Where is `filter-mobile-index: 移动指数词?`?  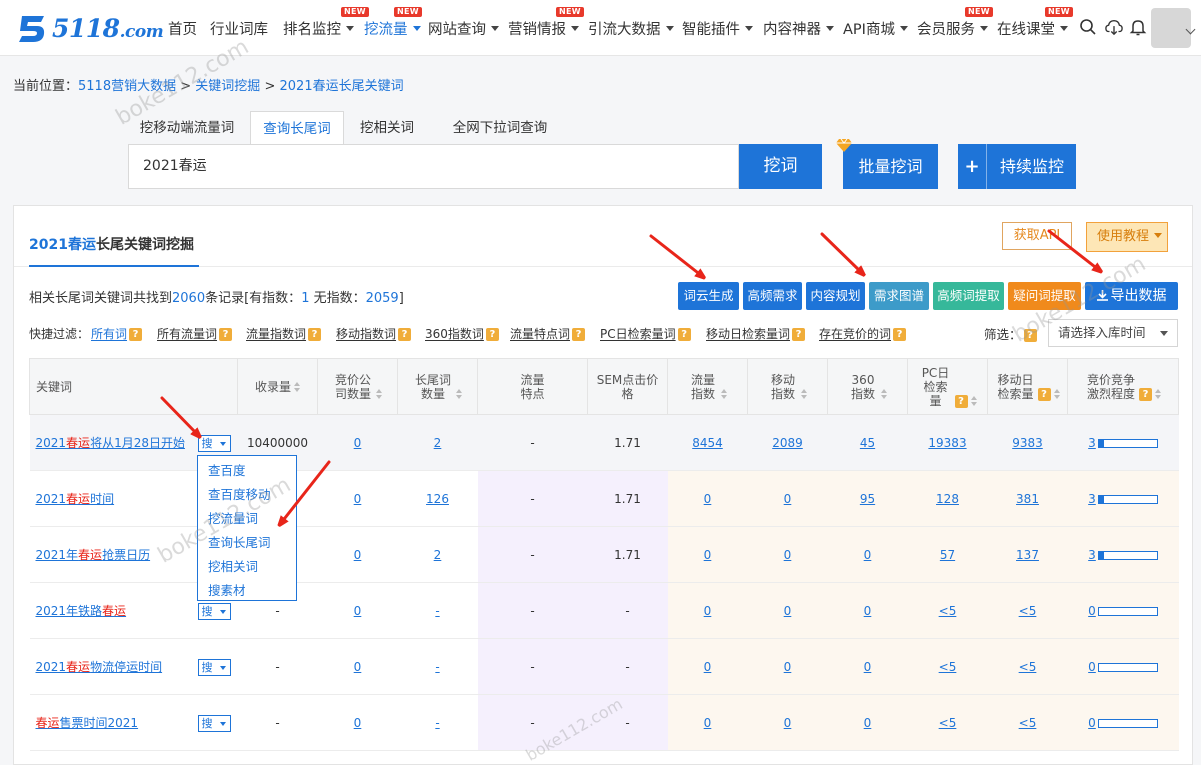 filter-mobile-index: 移动指数词? is located at coordinates (374, 333).